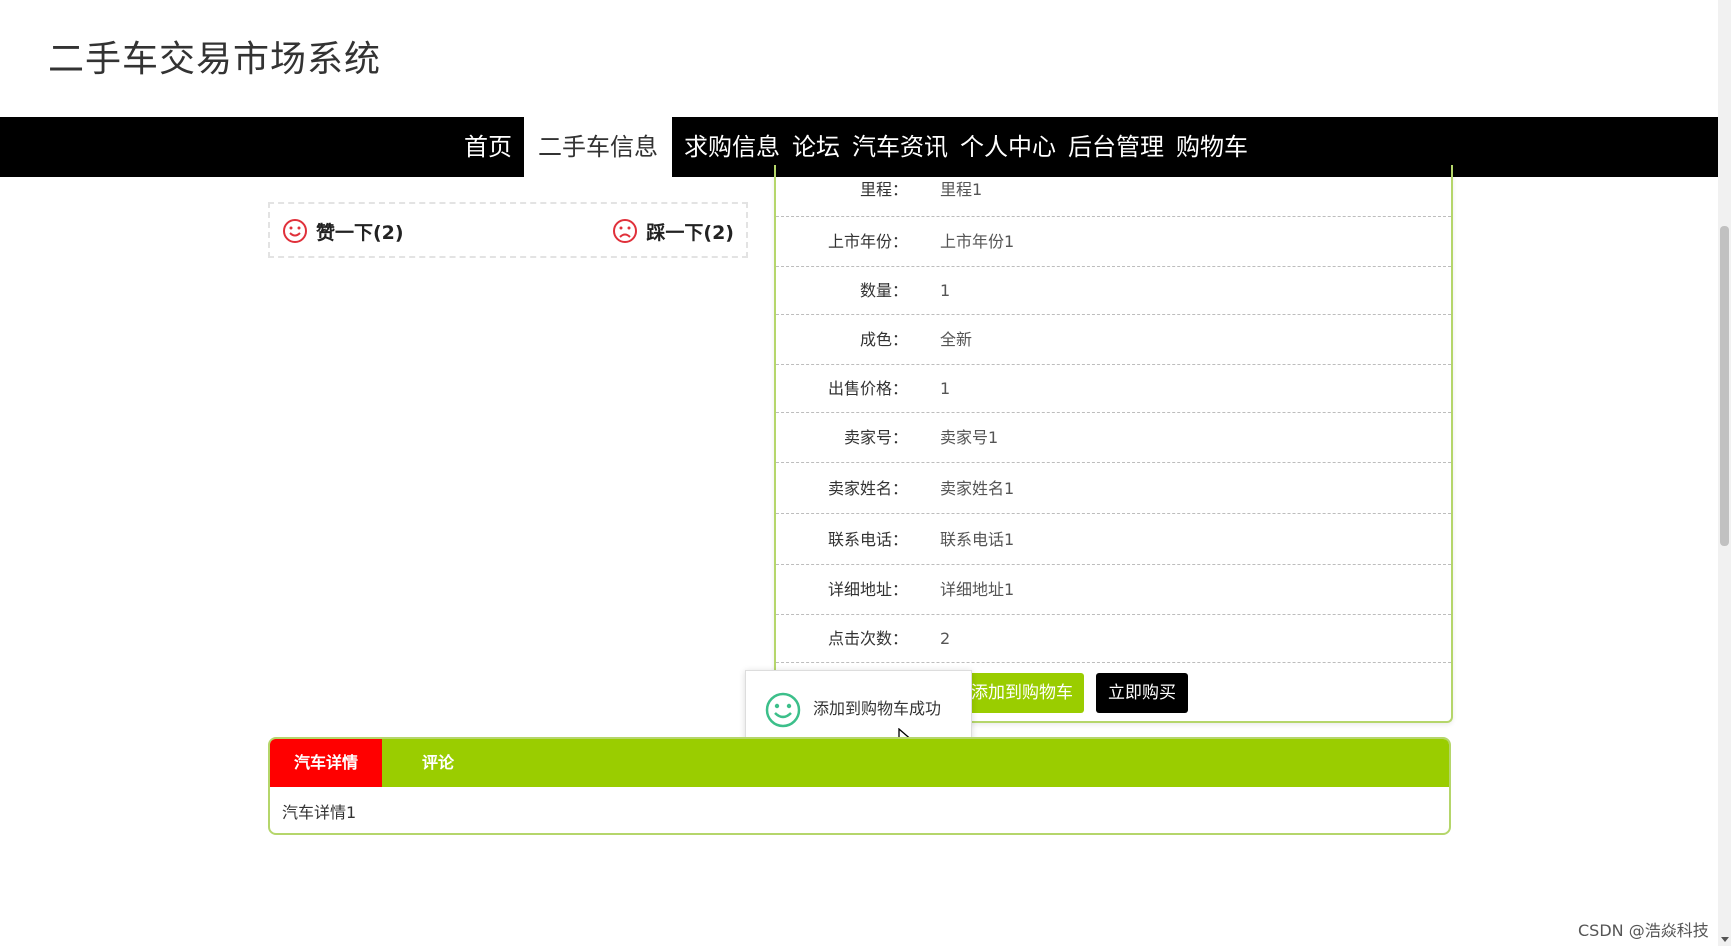 This screenshot has width=1731, height=946. I want to click on detail-label: 出售价格：, so click(867, 388).